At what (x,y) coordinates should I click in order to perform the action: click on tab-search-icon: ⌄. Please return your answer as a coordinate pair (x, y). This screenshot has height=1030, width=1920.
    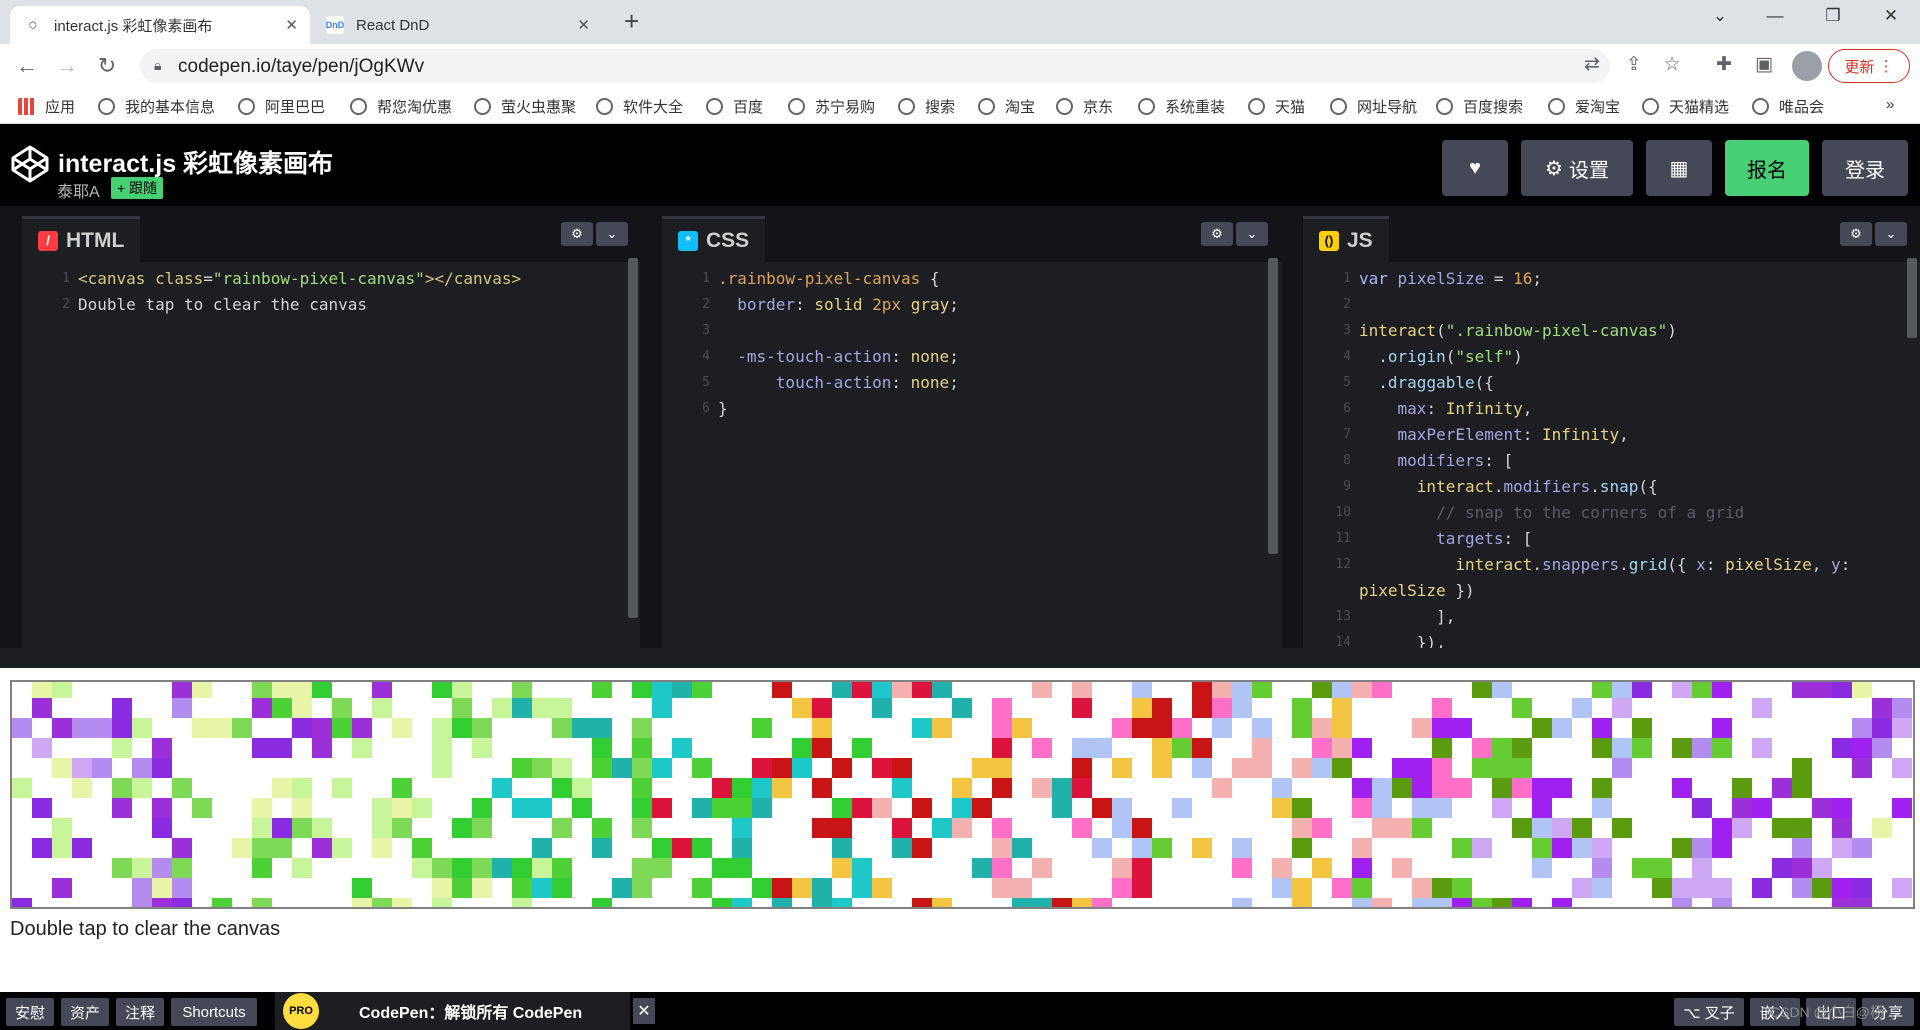
    Looking at the image, I should click on (1720, 16).